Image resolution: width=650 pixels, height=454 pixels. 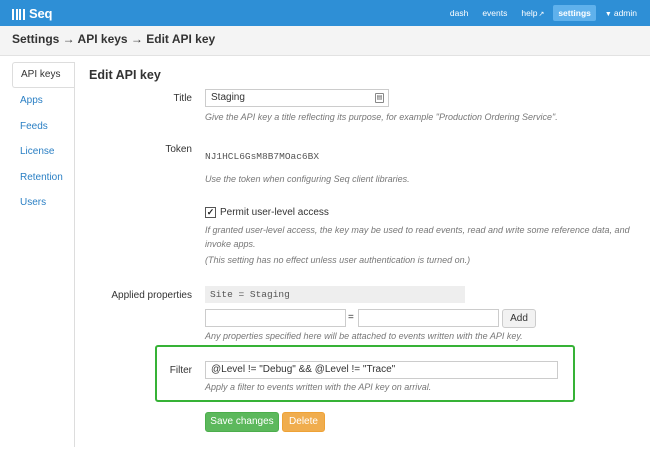 I want to click on token-value: NJ1HCL6GsM8B7MOac6BX, so click(x=262, y=156).